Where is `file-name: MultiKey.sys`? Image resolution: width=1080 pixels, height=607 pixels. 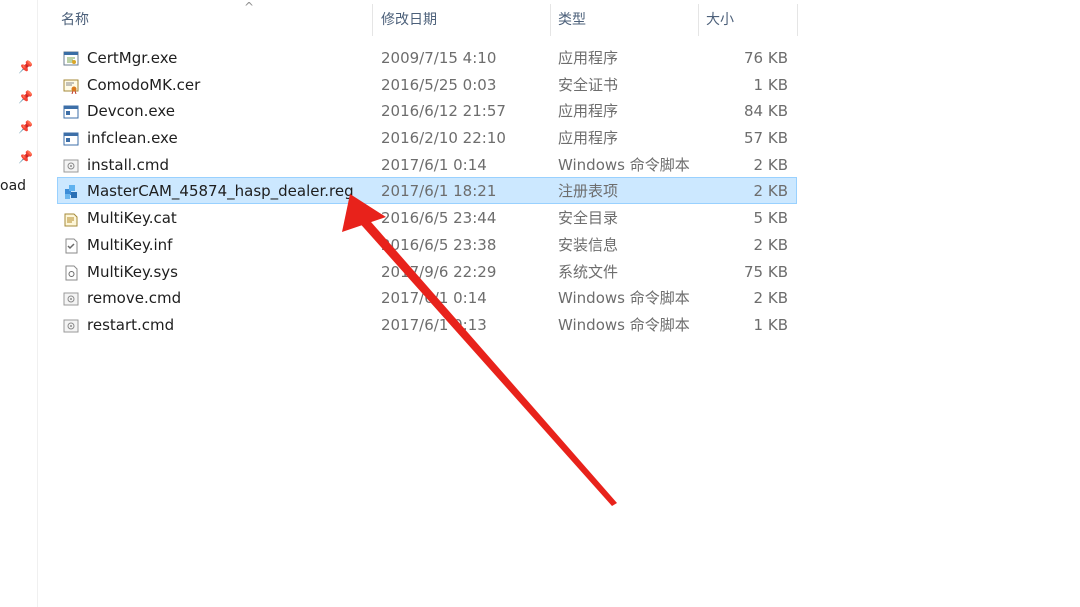 file-name: MultiKey.sys is located at coordinates (132, 271).